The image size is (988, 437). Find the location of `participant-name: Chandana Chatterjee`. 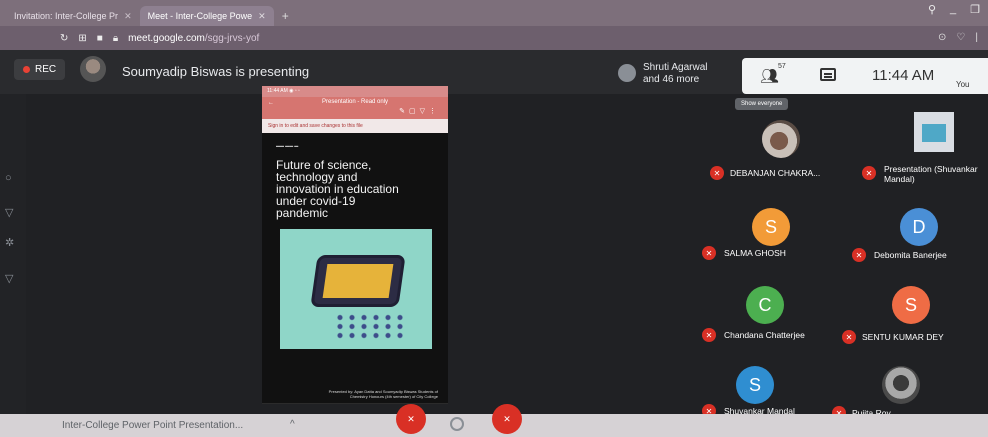

participant-name: Chandana Chatterjee is located at coordinates (764, 335).